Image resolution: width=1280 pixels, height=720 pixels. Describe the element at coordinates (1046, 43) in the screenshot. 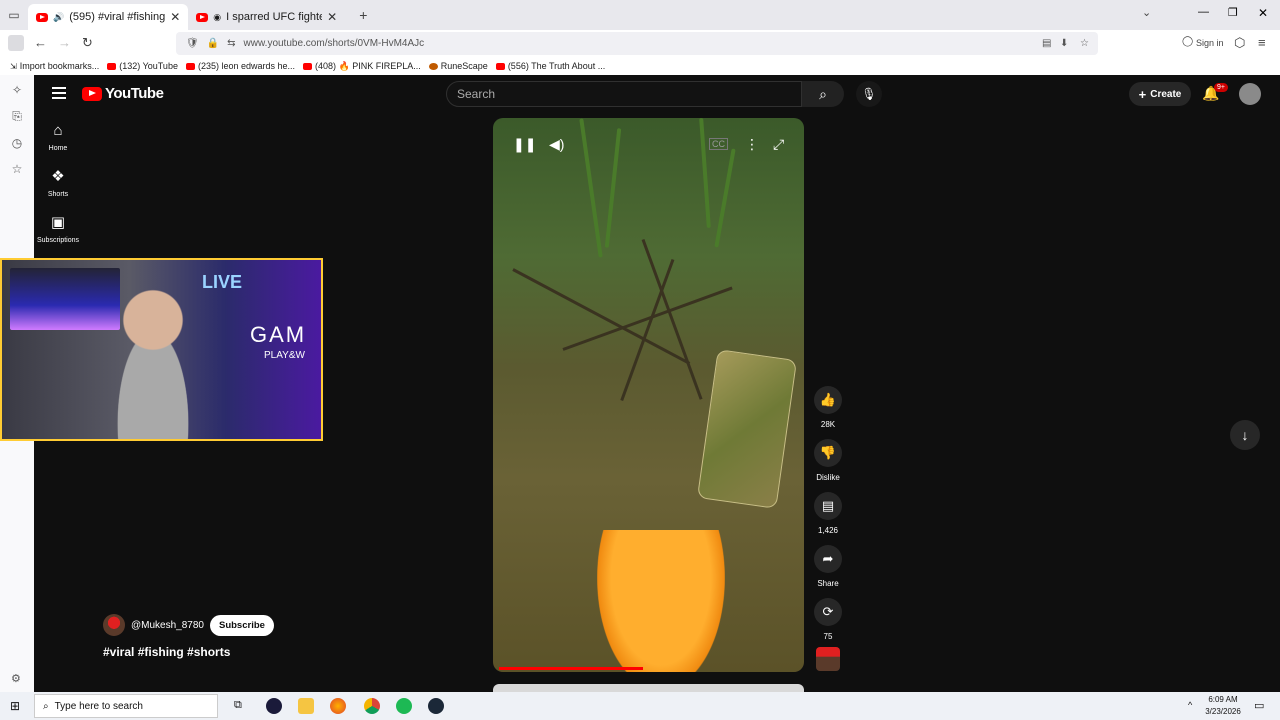

I see `reader-view-icon: ▤` at that location.